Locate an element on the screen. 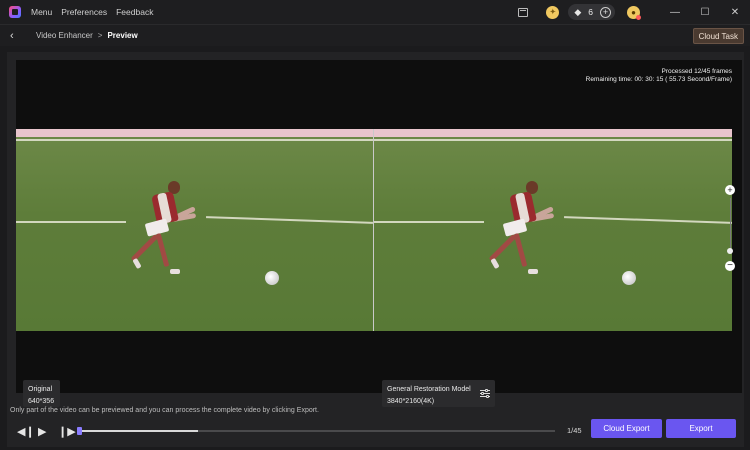 The width and height of the screenshot is (750, 450). original-title: Original is located at coordinates (40, 389).